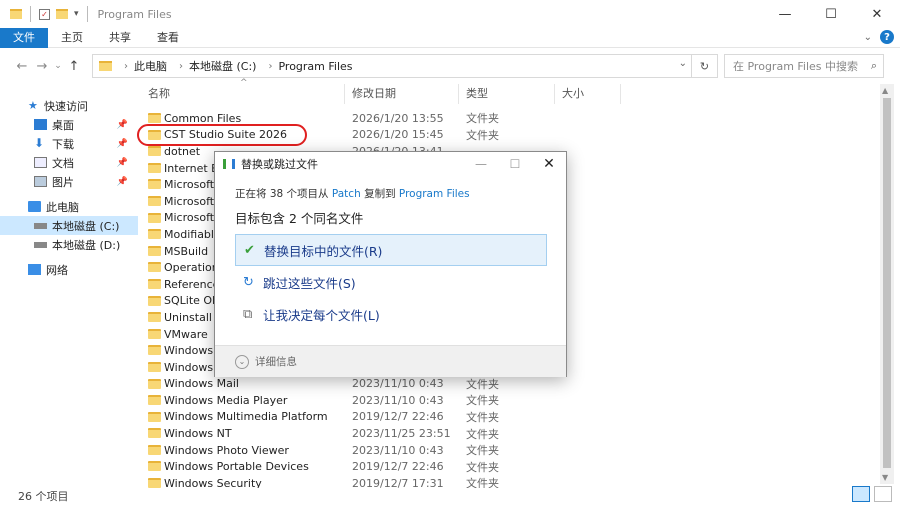  Describe the element at coordinates (874, 66) in the screenshot. I see `search-icon: ⌕` at that location.